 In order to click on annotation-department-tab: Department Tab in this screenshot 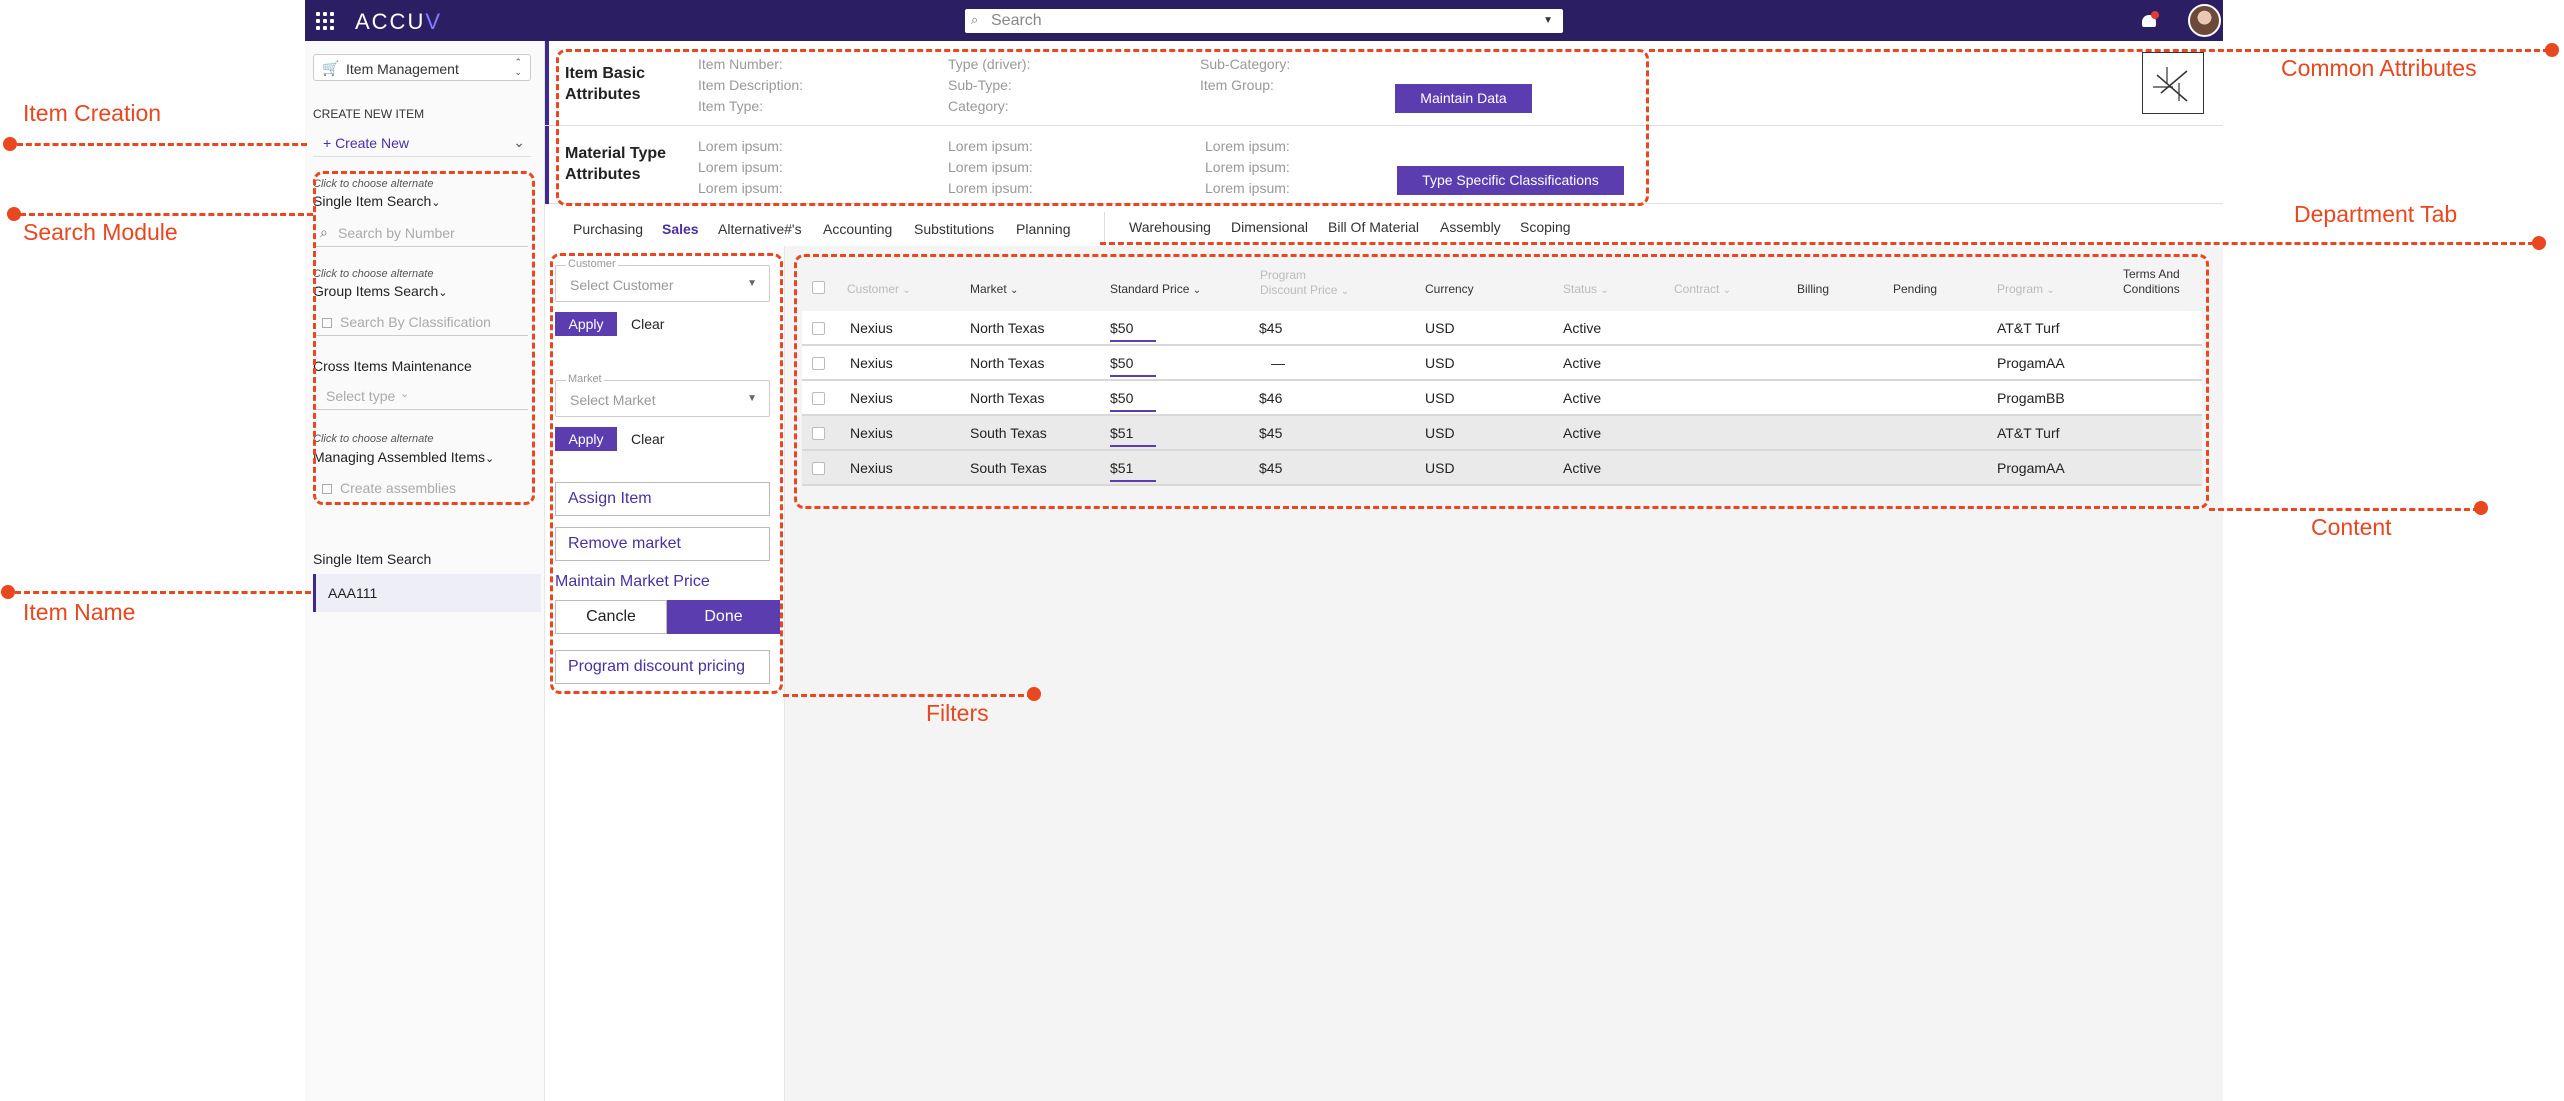, I will do `click(2376, 214)`.